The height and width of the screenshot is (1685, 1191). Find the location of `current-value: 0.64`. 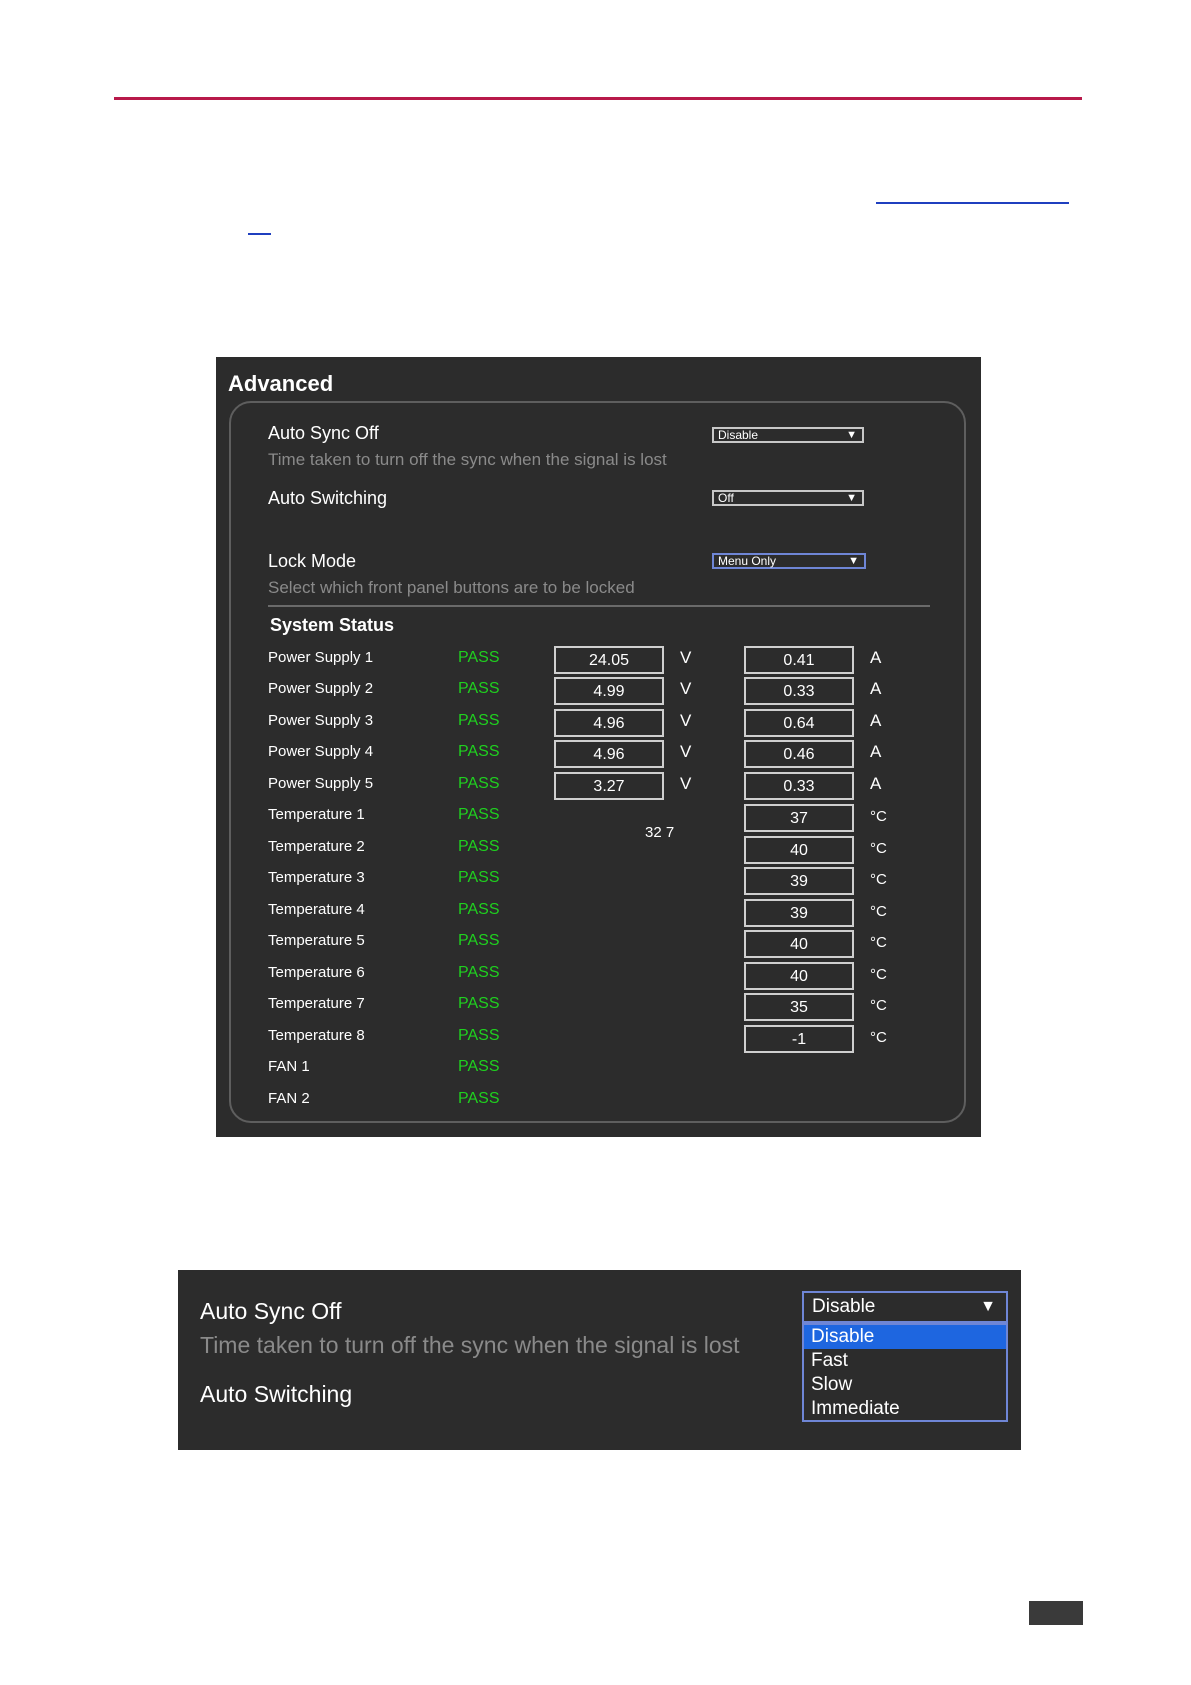

current-value: 0.64 is located at coordinates (799, 723).